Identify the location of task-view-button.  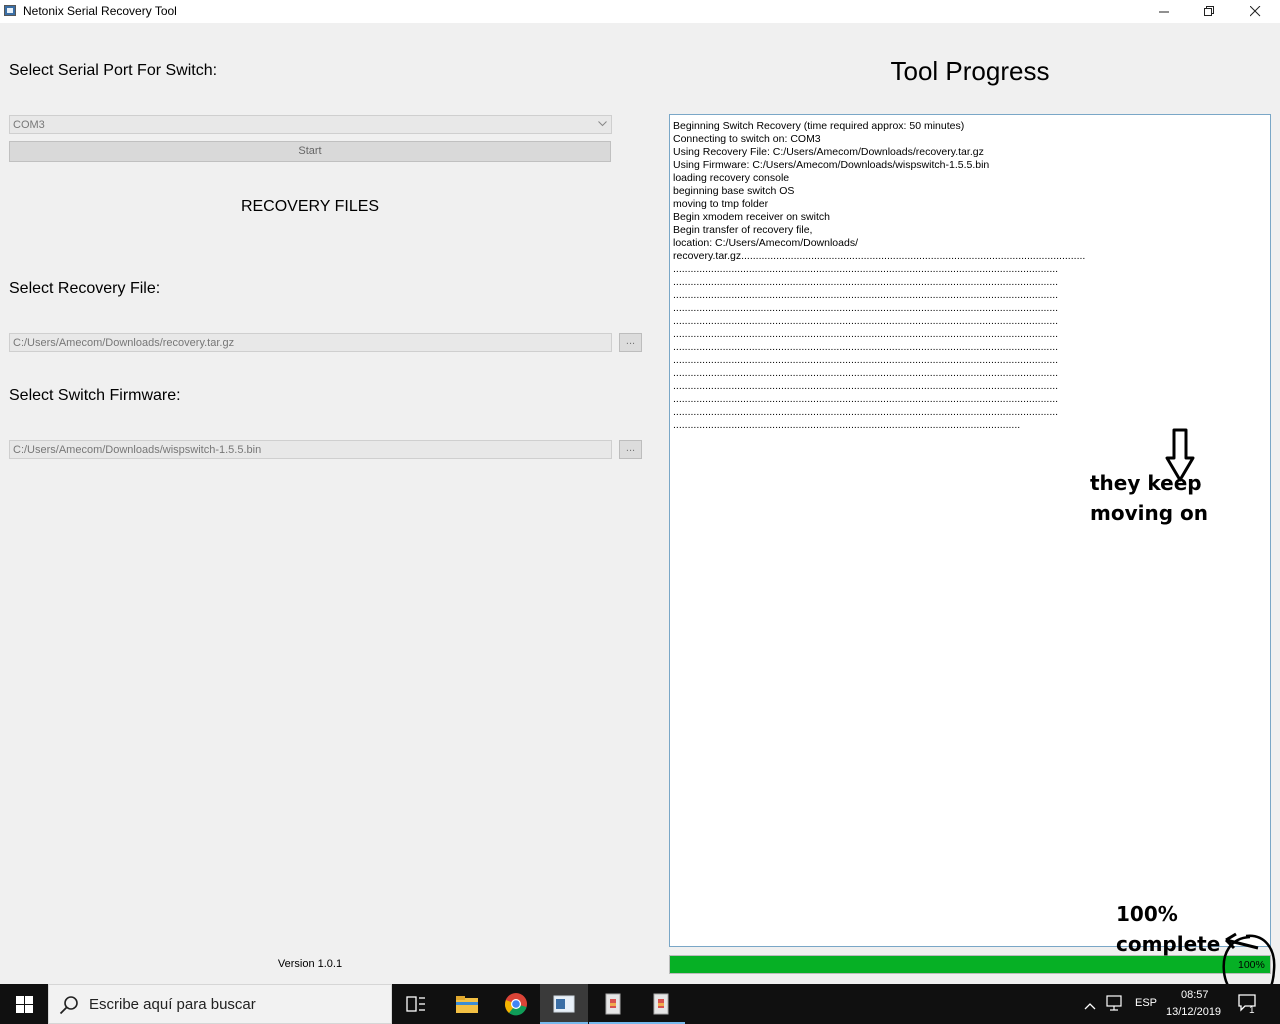
(416, 1004).